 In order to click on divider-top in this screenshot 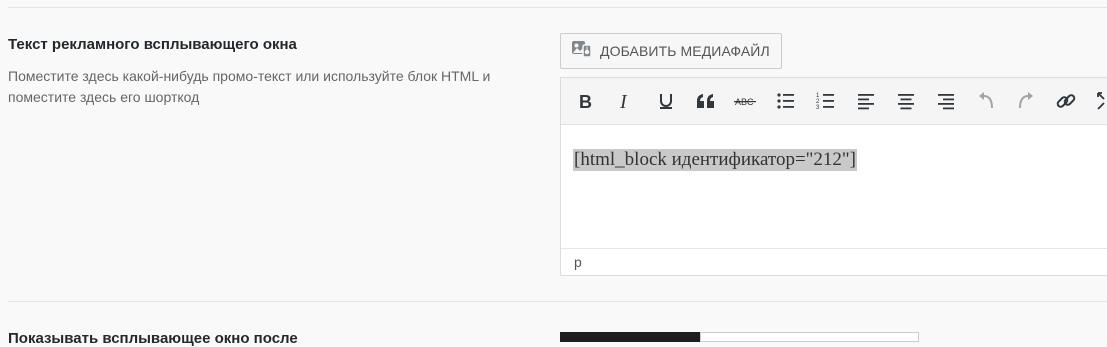, I will do `click(557, 7)`.